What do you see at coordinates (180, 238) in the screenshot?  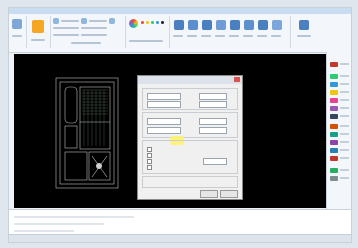 I see `status-bar` at bounding box center [180, 238].